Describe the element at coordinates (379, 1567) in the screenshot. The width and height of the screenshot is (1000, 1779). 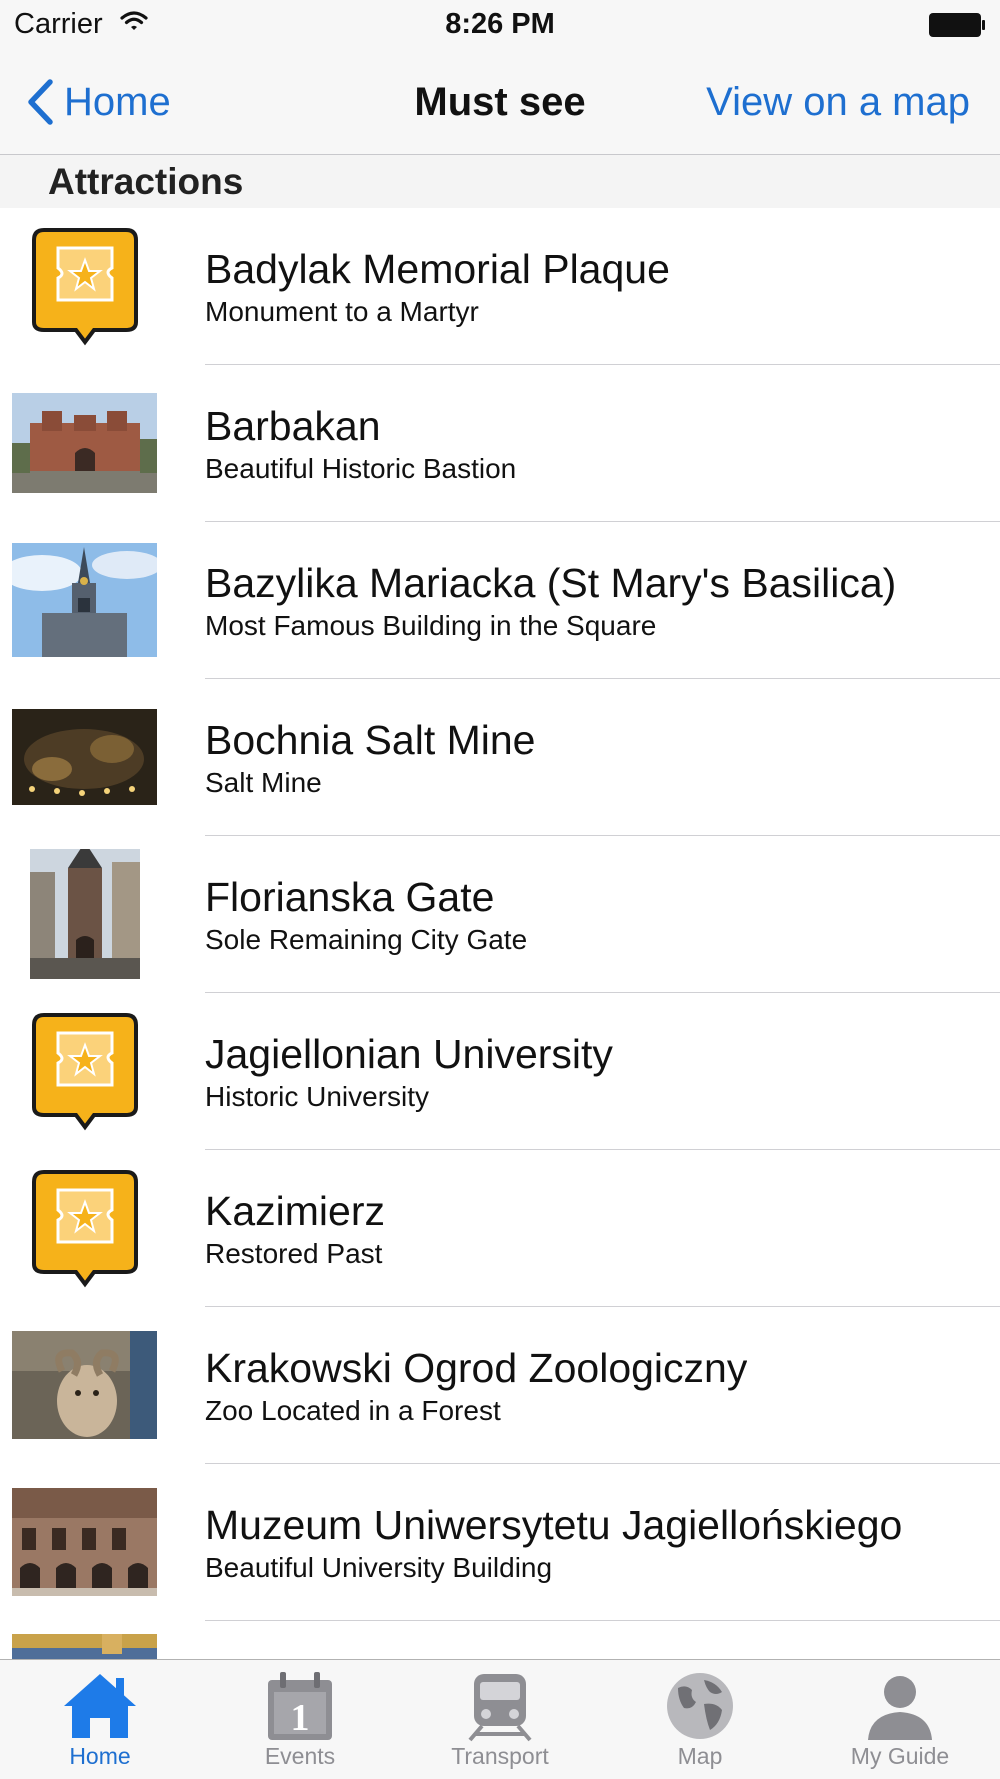
I see `item-subtitle: Beautiful University Building` at that location.